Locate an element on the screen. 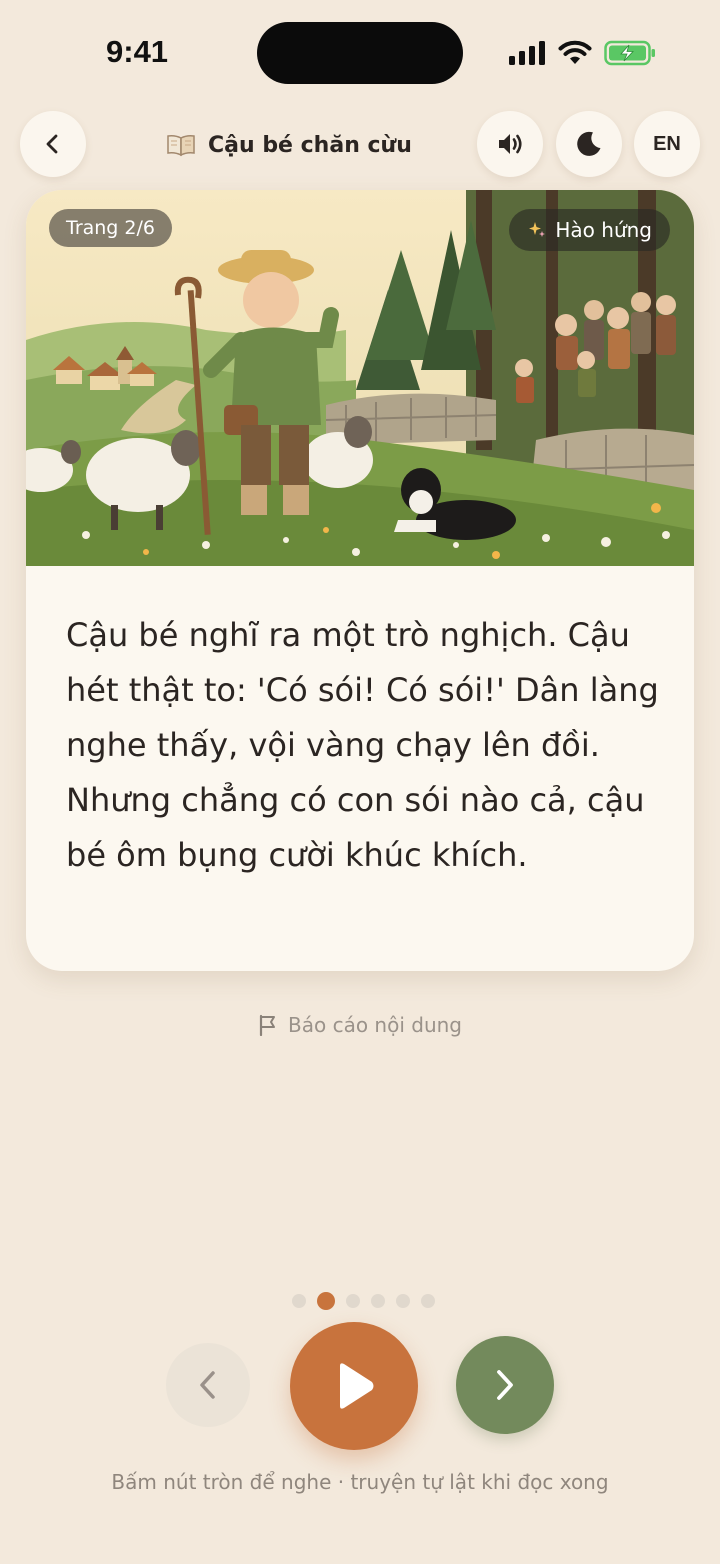 The image size is (720, 1564). play-button is located at coordinates (354, 1386).